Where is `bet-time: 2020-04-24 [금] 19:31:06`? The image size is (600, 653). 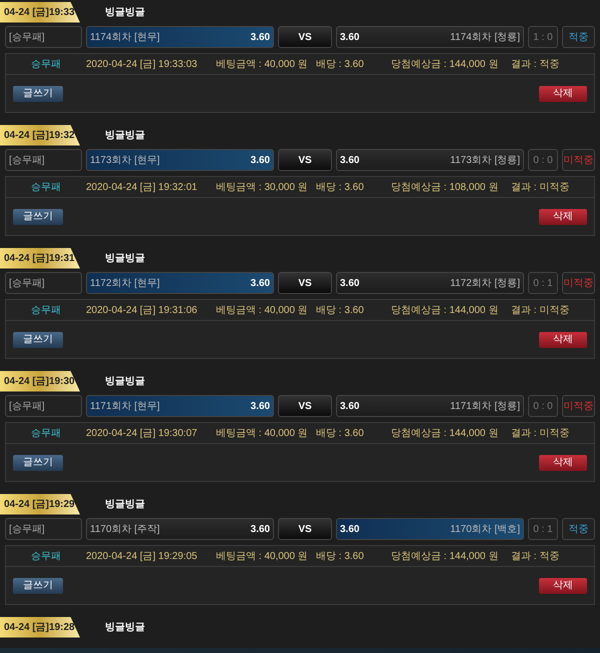 bet-time: 2020-04-24 [금] 19:31:06 is located at coordinates (142, 311).